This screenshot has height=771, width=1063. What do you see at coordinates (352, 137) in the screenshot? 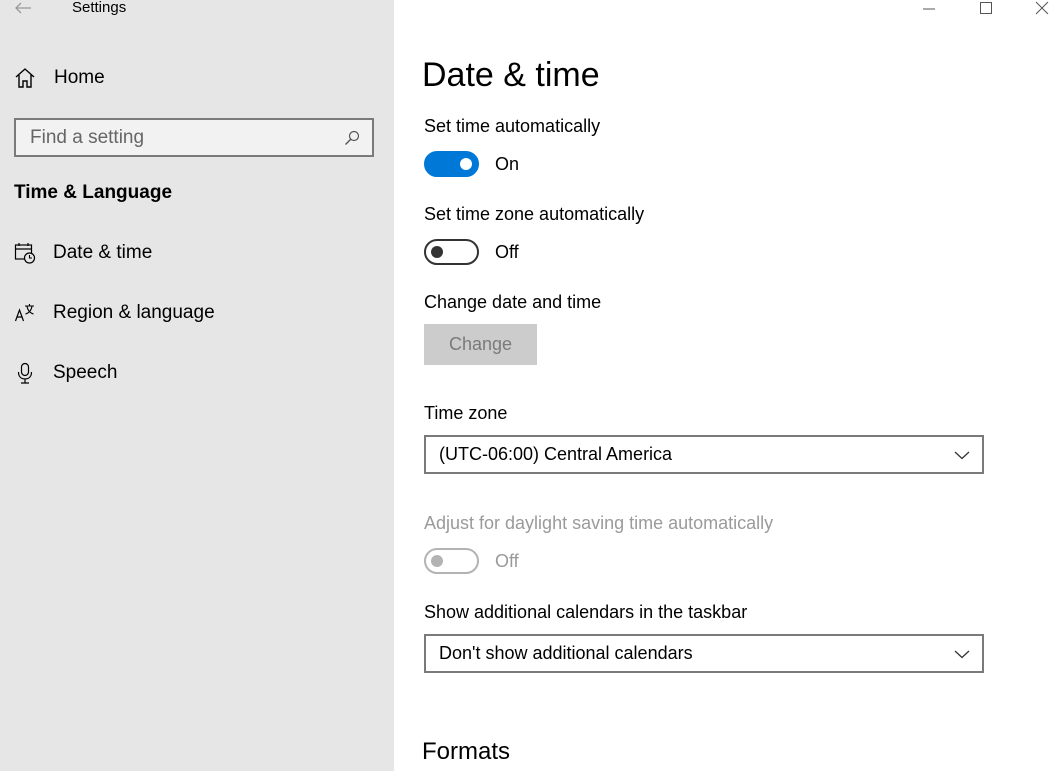
I see `search-icon` at bounding box center [352, 137].